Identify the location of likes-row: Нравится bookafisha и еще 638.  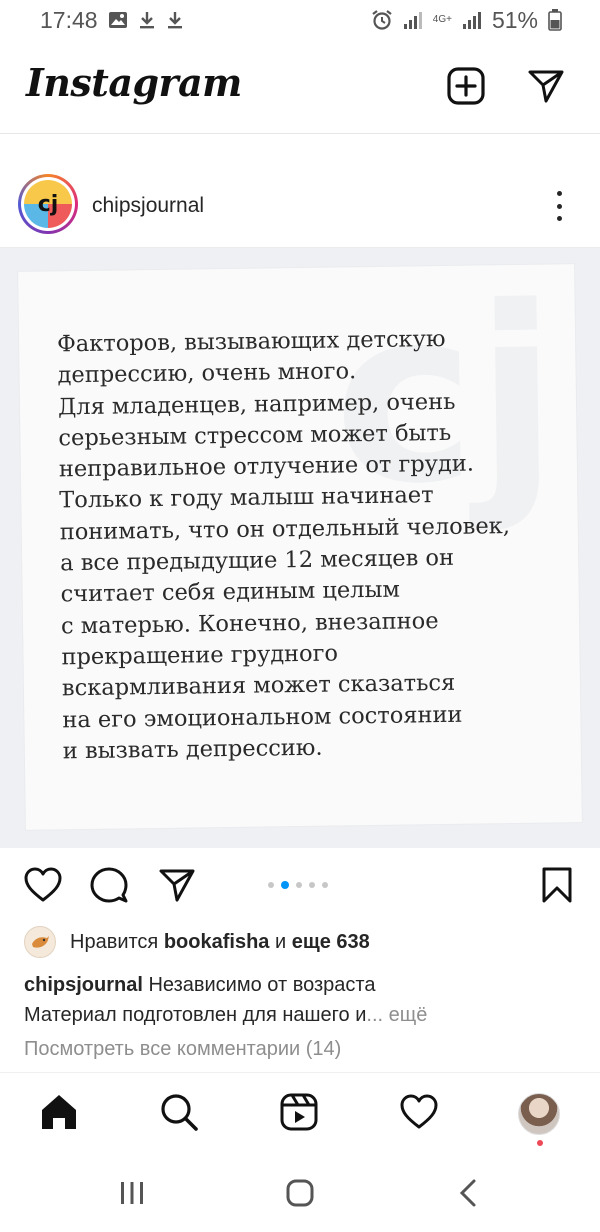
(197, 942).